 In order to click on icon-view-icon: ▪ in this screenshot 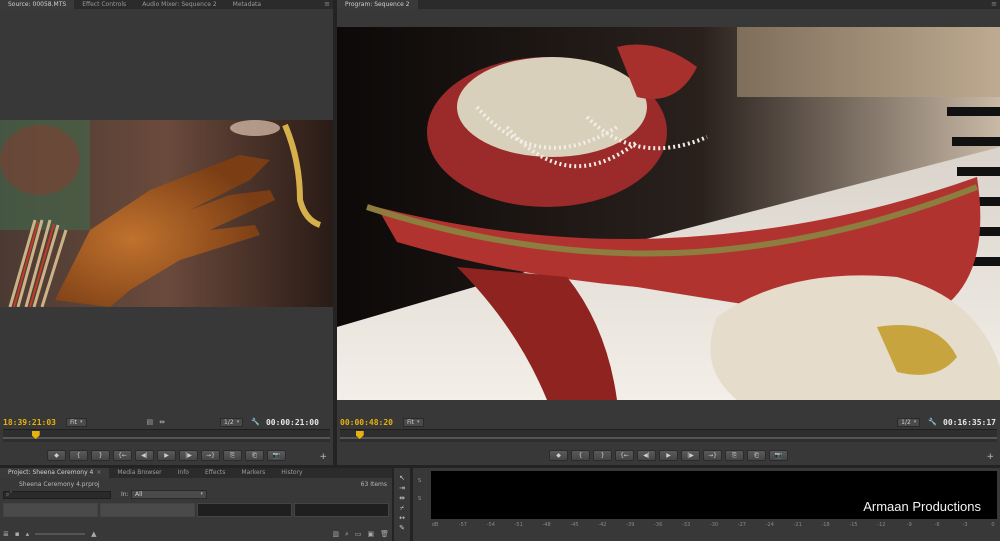, I will do `click(17, 534)`.